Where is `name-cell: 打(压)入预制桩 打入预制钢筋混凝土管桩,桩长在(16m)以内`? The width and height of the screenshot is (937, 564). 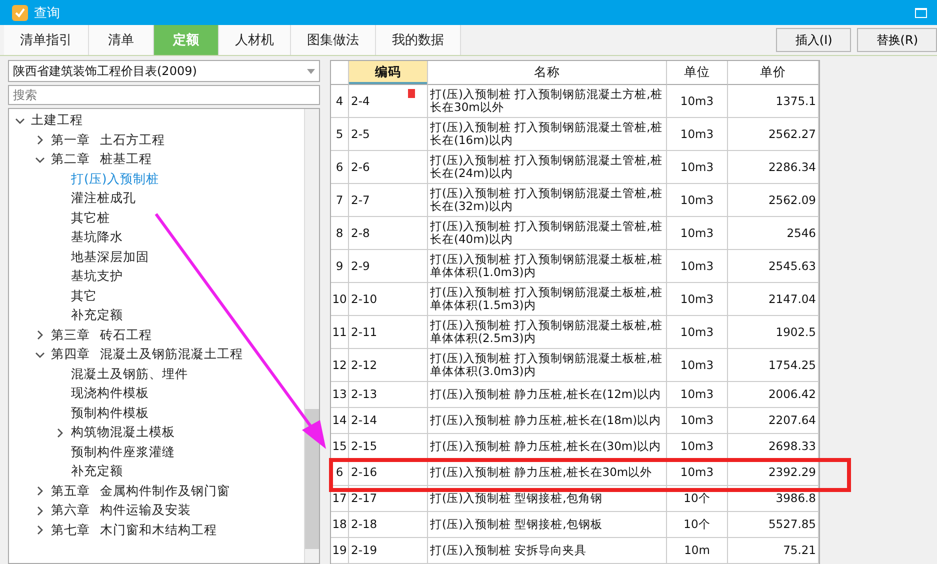 name-cell: 打(压)入预制桩 打入预制钢筋混凝土管桩,桩长在(16m)以内 is located at coordinates (547, 134).